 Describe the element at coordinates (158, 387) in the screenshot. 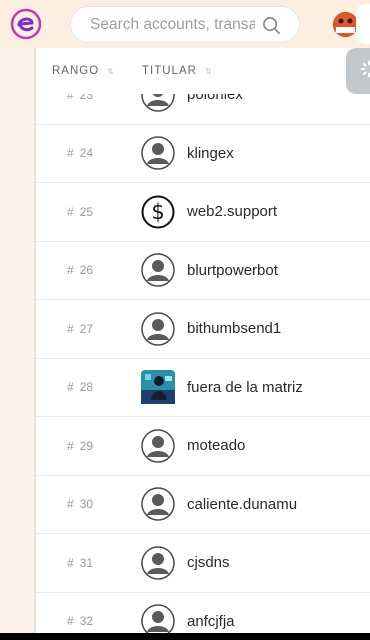

I see `photo-avatar` at that location.